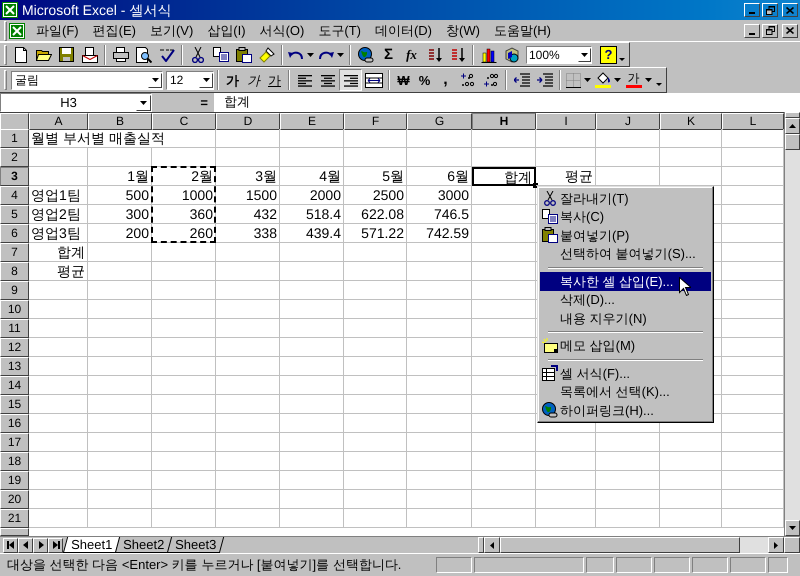 This screenshot has width=800, height=576. I want to click on scroll-left-button, so click(492, 545).